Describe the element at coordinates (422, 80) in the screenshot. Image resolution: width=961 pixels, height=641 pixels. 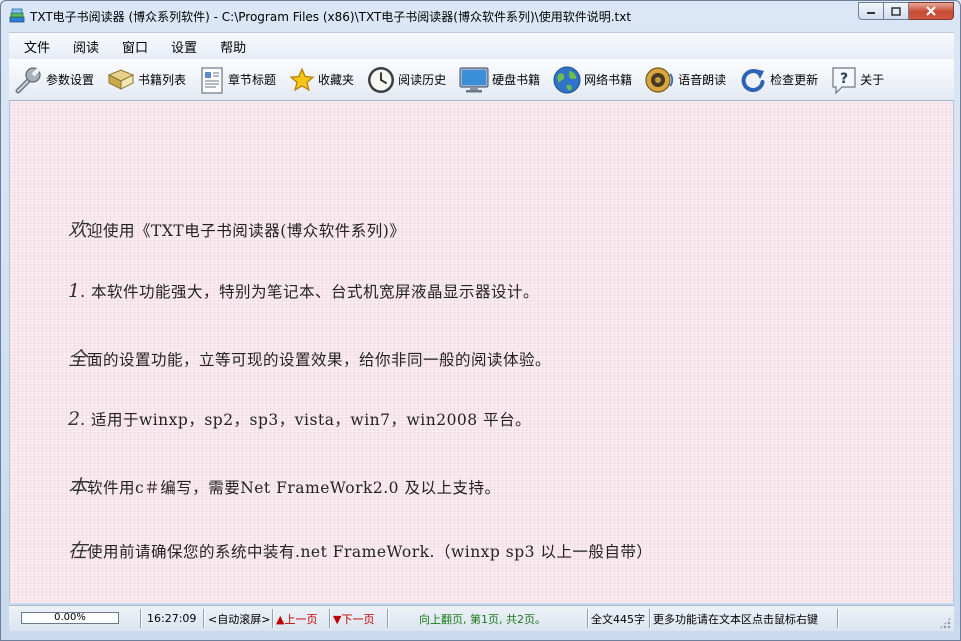
I see `toolbar-label: 阅读历史` at that location.